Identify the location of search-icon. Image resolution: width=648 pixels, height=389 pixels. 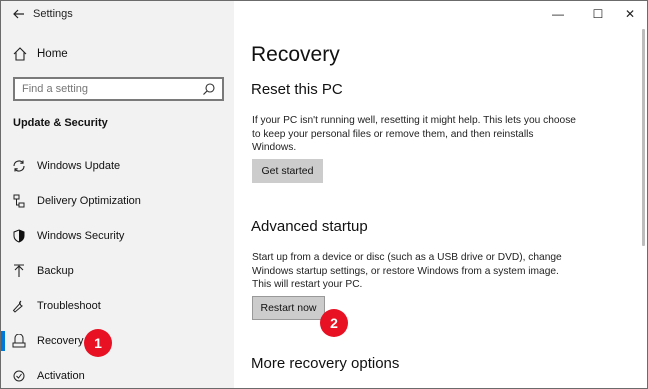
(209, 89).